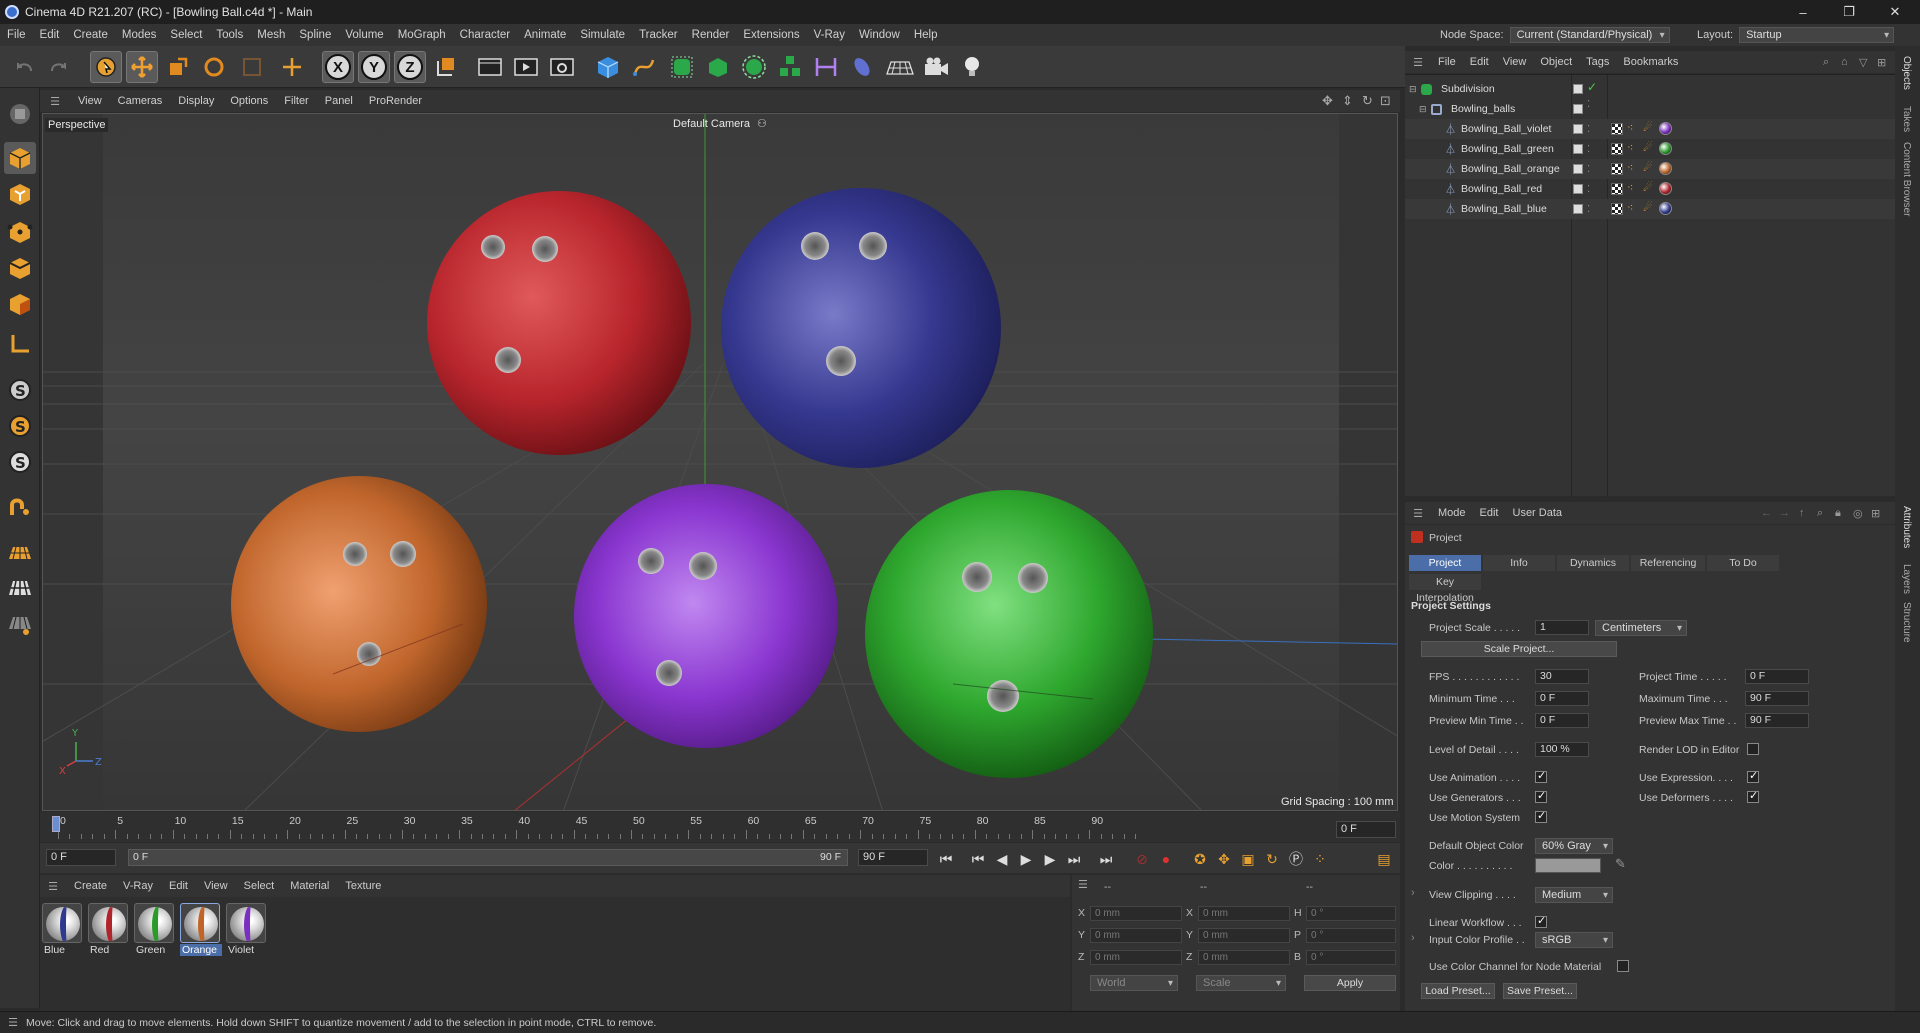 This screenshot has height=1033, width=1920. Describe the element at coordinates (1881, 62) in the screenshot. I see `object-new-window-icon: ⊞` at that location.